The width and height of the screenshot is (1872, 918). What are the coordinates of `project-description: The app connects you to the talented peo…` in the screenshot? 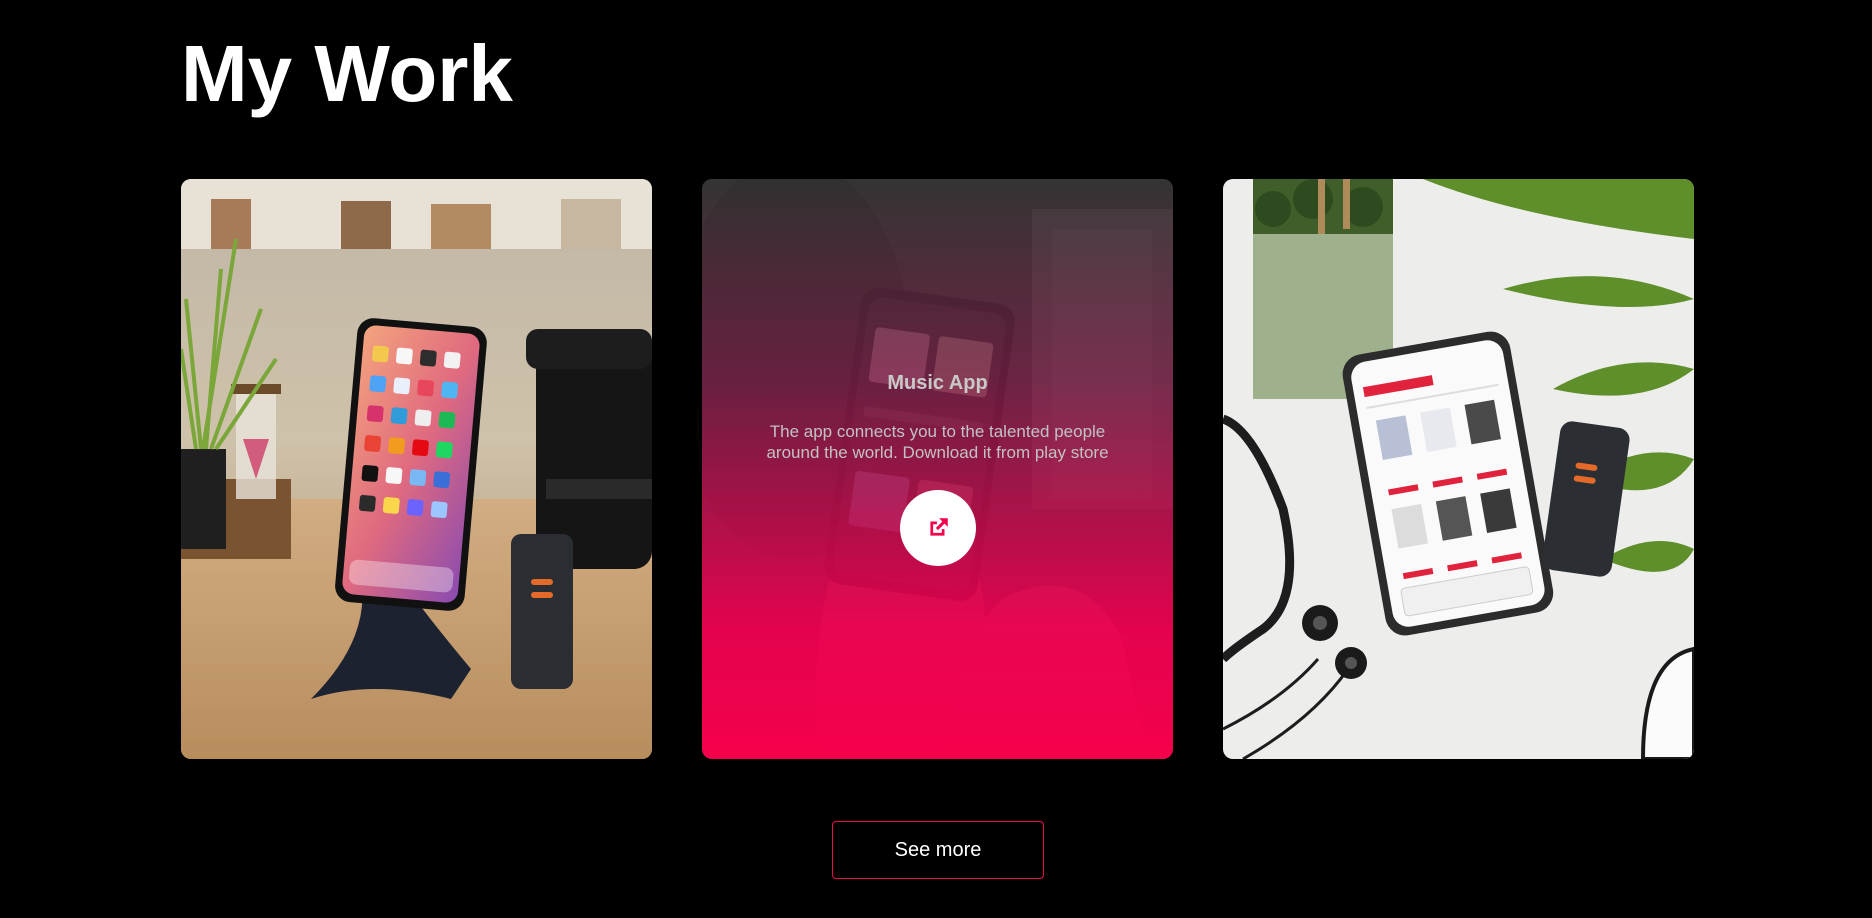 It's located at (937, 442).